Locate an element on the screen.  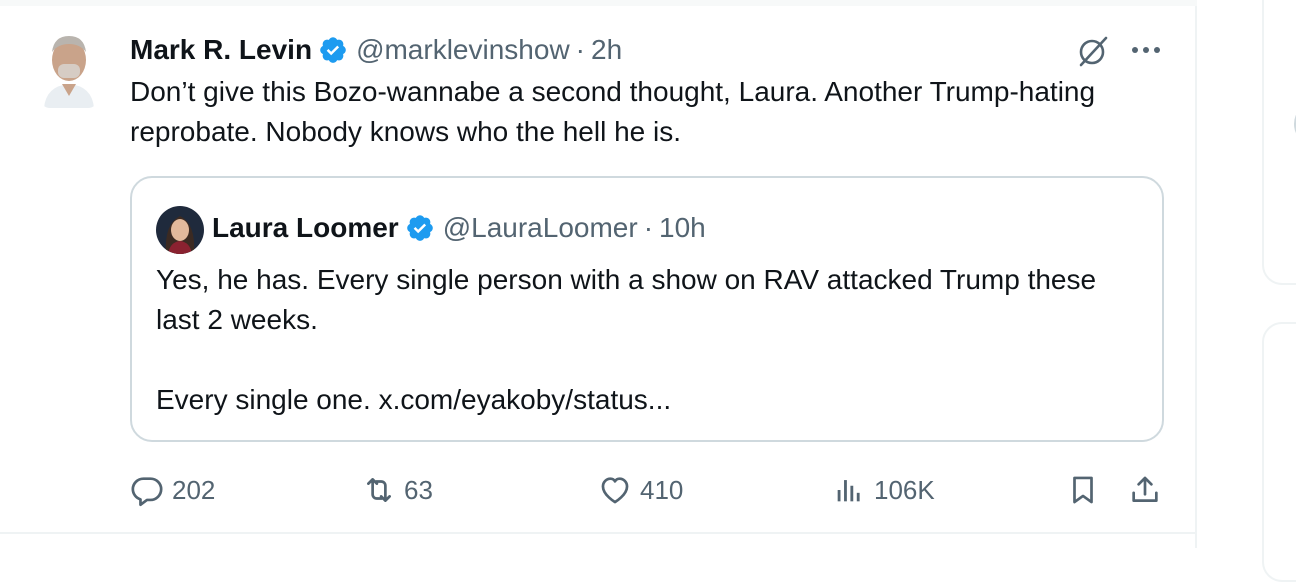
action-bar: 202 63 410 106K is located at coordinates (650, 490).